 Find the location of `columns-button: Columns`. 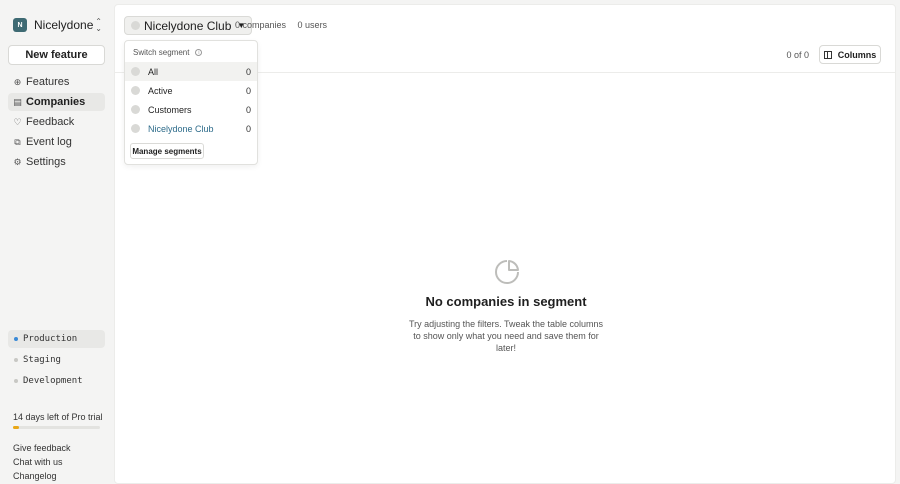

columns-button: Columns is located at coordinates (850, 54).